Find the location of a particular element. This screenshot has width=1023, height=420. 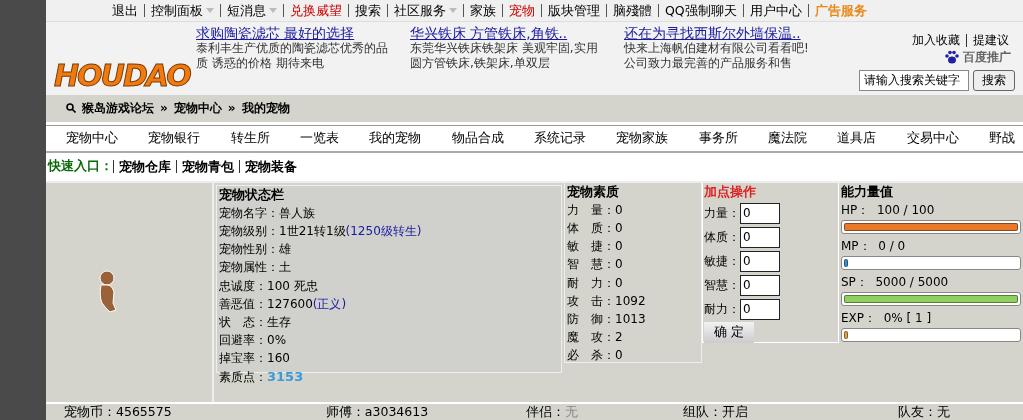

ad-title-link: 华兴铁床 方管铁床,角铁.. is located at coordinates (508, 33).